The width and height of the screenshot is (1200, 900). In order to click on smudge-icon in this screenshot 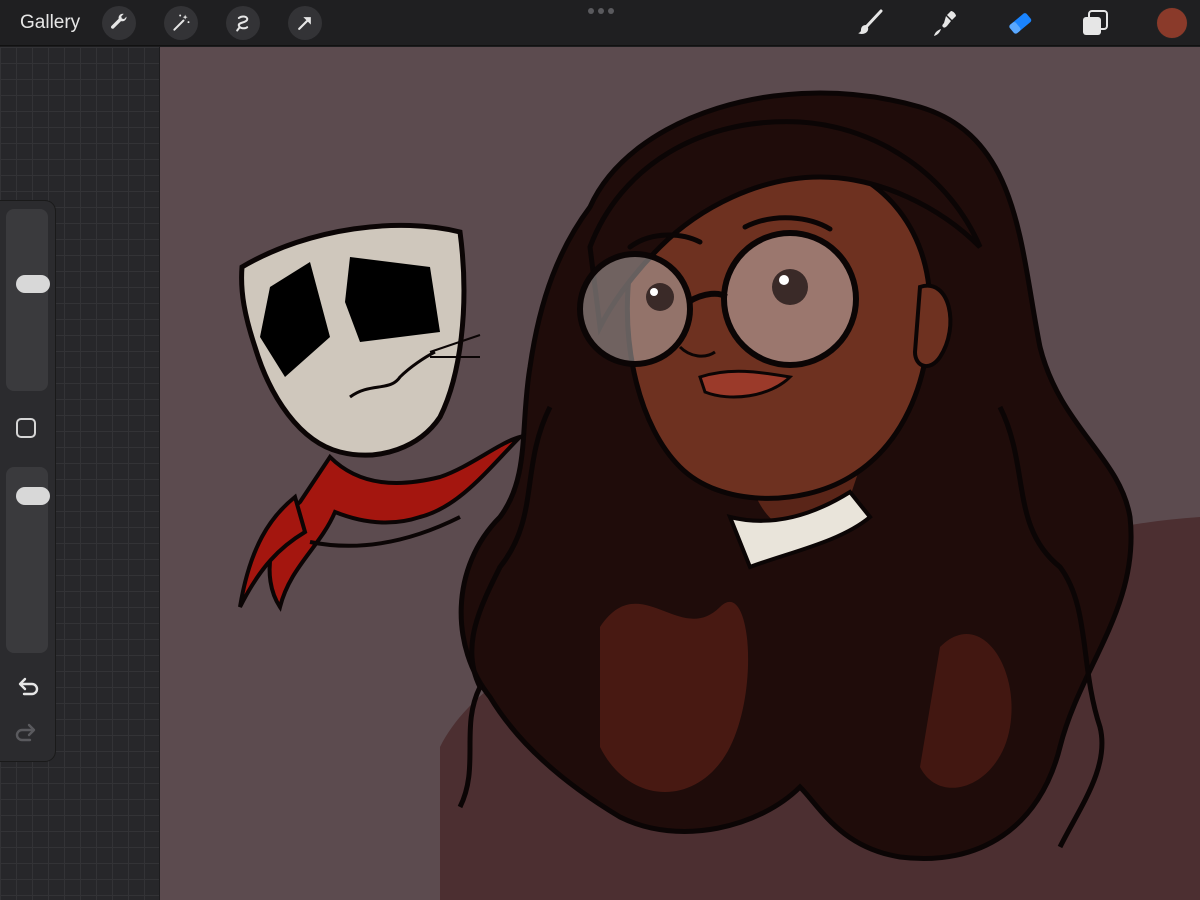, I will do `click(945, 23)`.